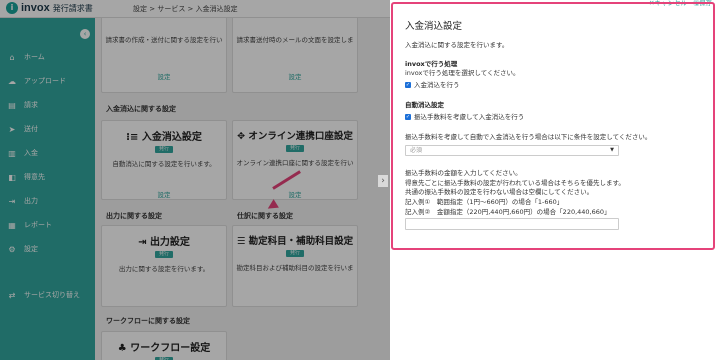  I want to click on fee-example-line: 記入例① 範囲指定（1円〜660円）の場合「1-660」, so click(484, 202).